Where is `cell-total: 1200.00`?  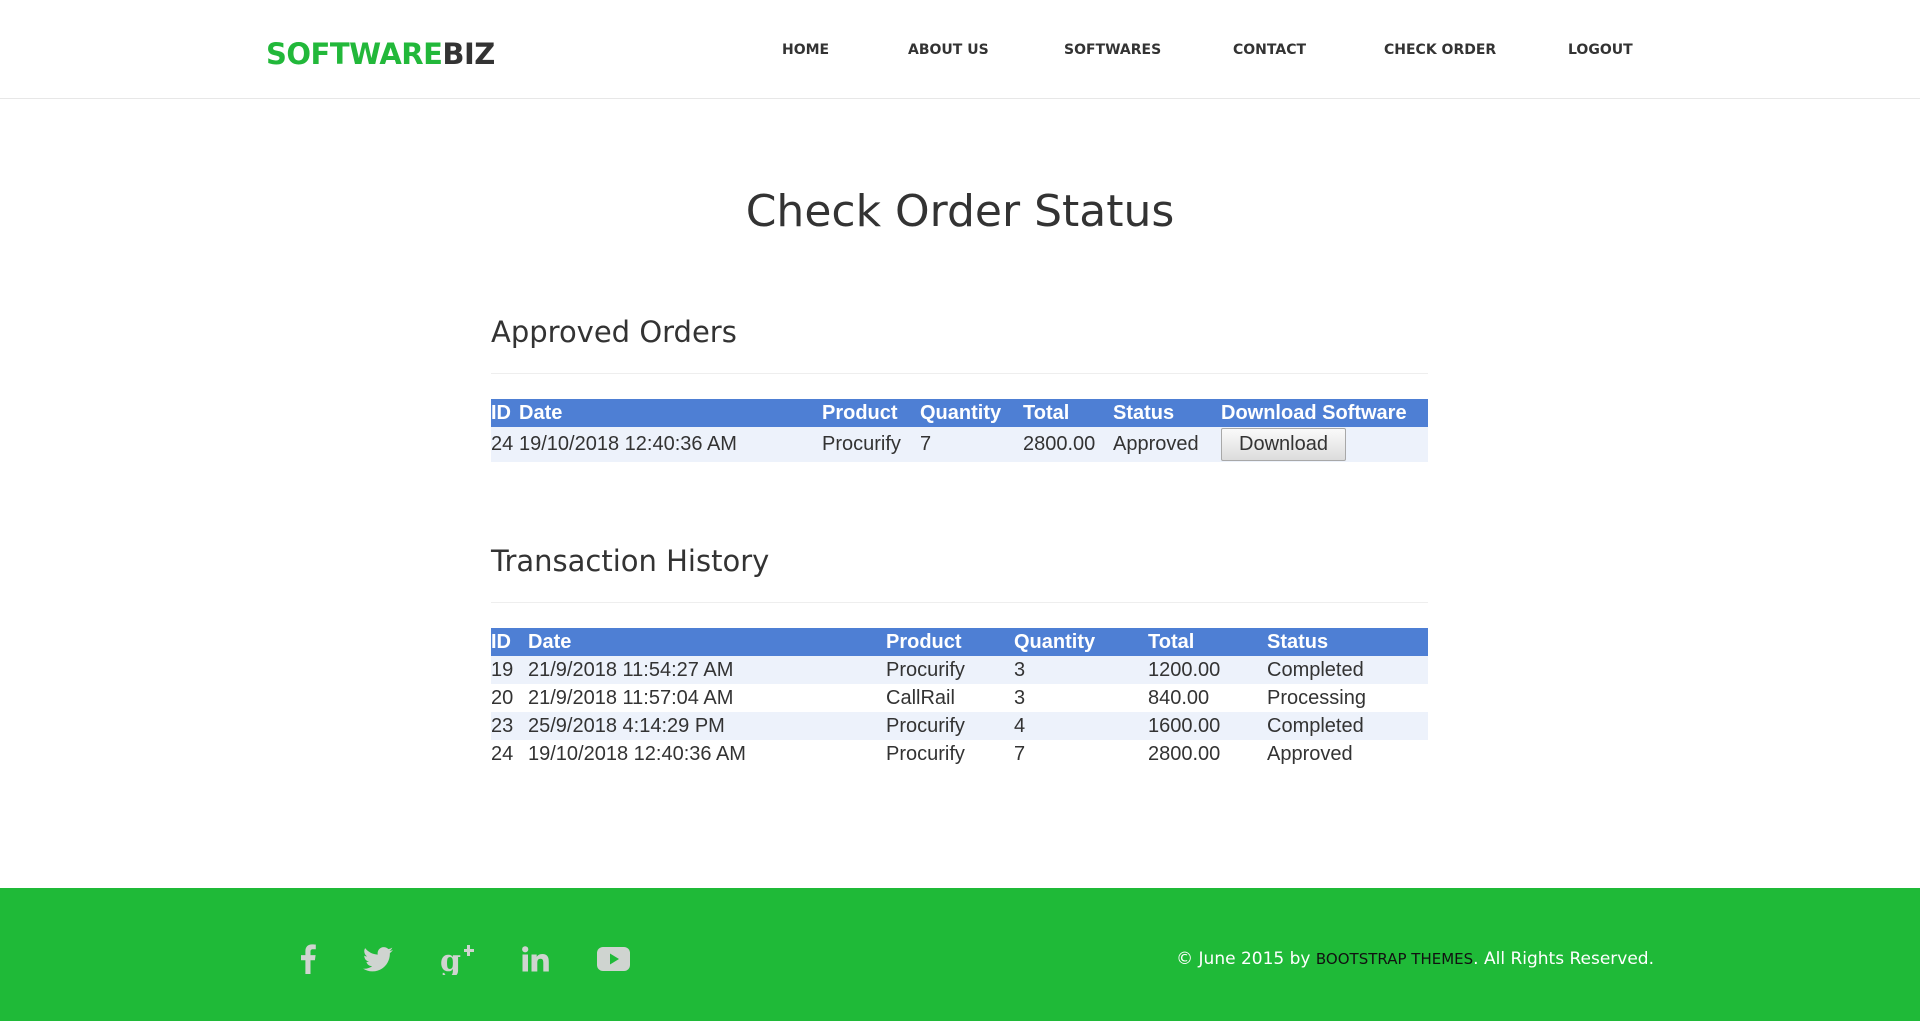
cell-total: 1200.00 is located at coordinates (1207, 670).